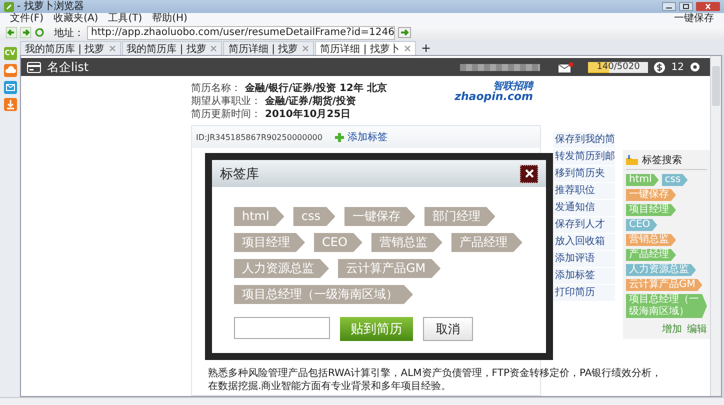 Image resolution: width=724 pixels, height=405 pixels. I want to click on menu-item: 文件(F), so click(27, 19).